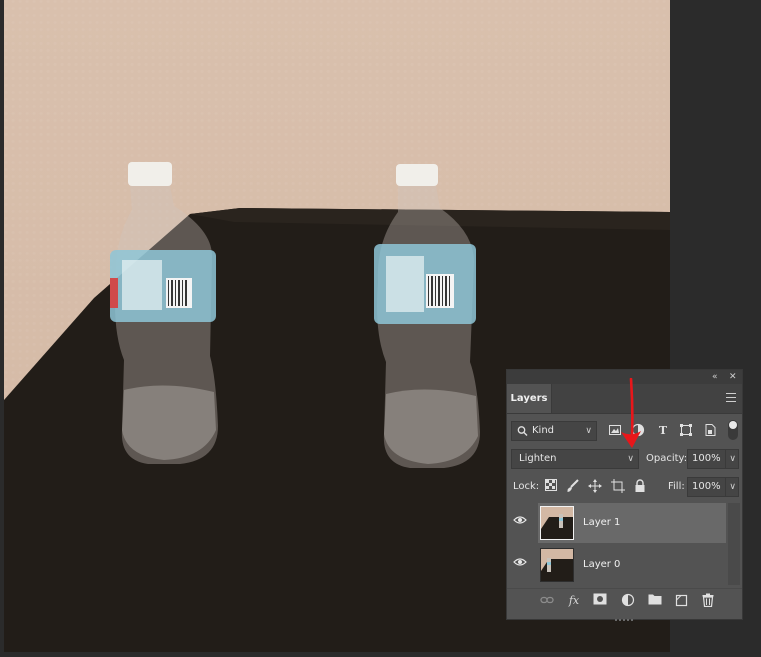 This screenshot has height=657, width=761. I want to click on lock-image-pixels-brush-icon, so click(573, 487).